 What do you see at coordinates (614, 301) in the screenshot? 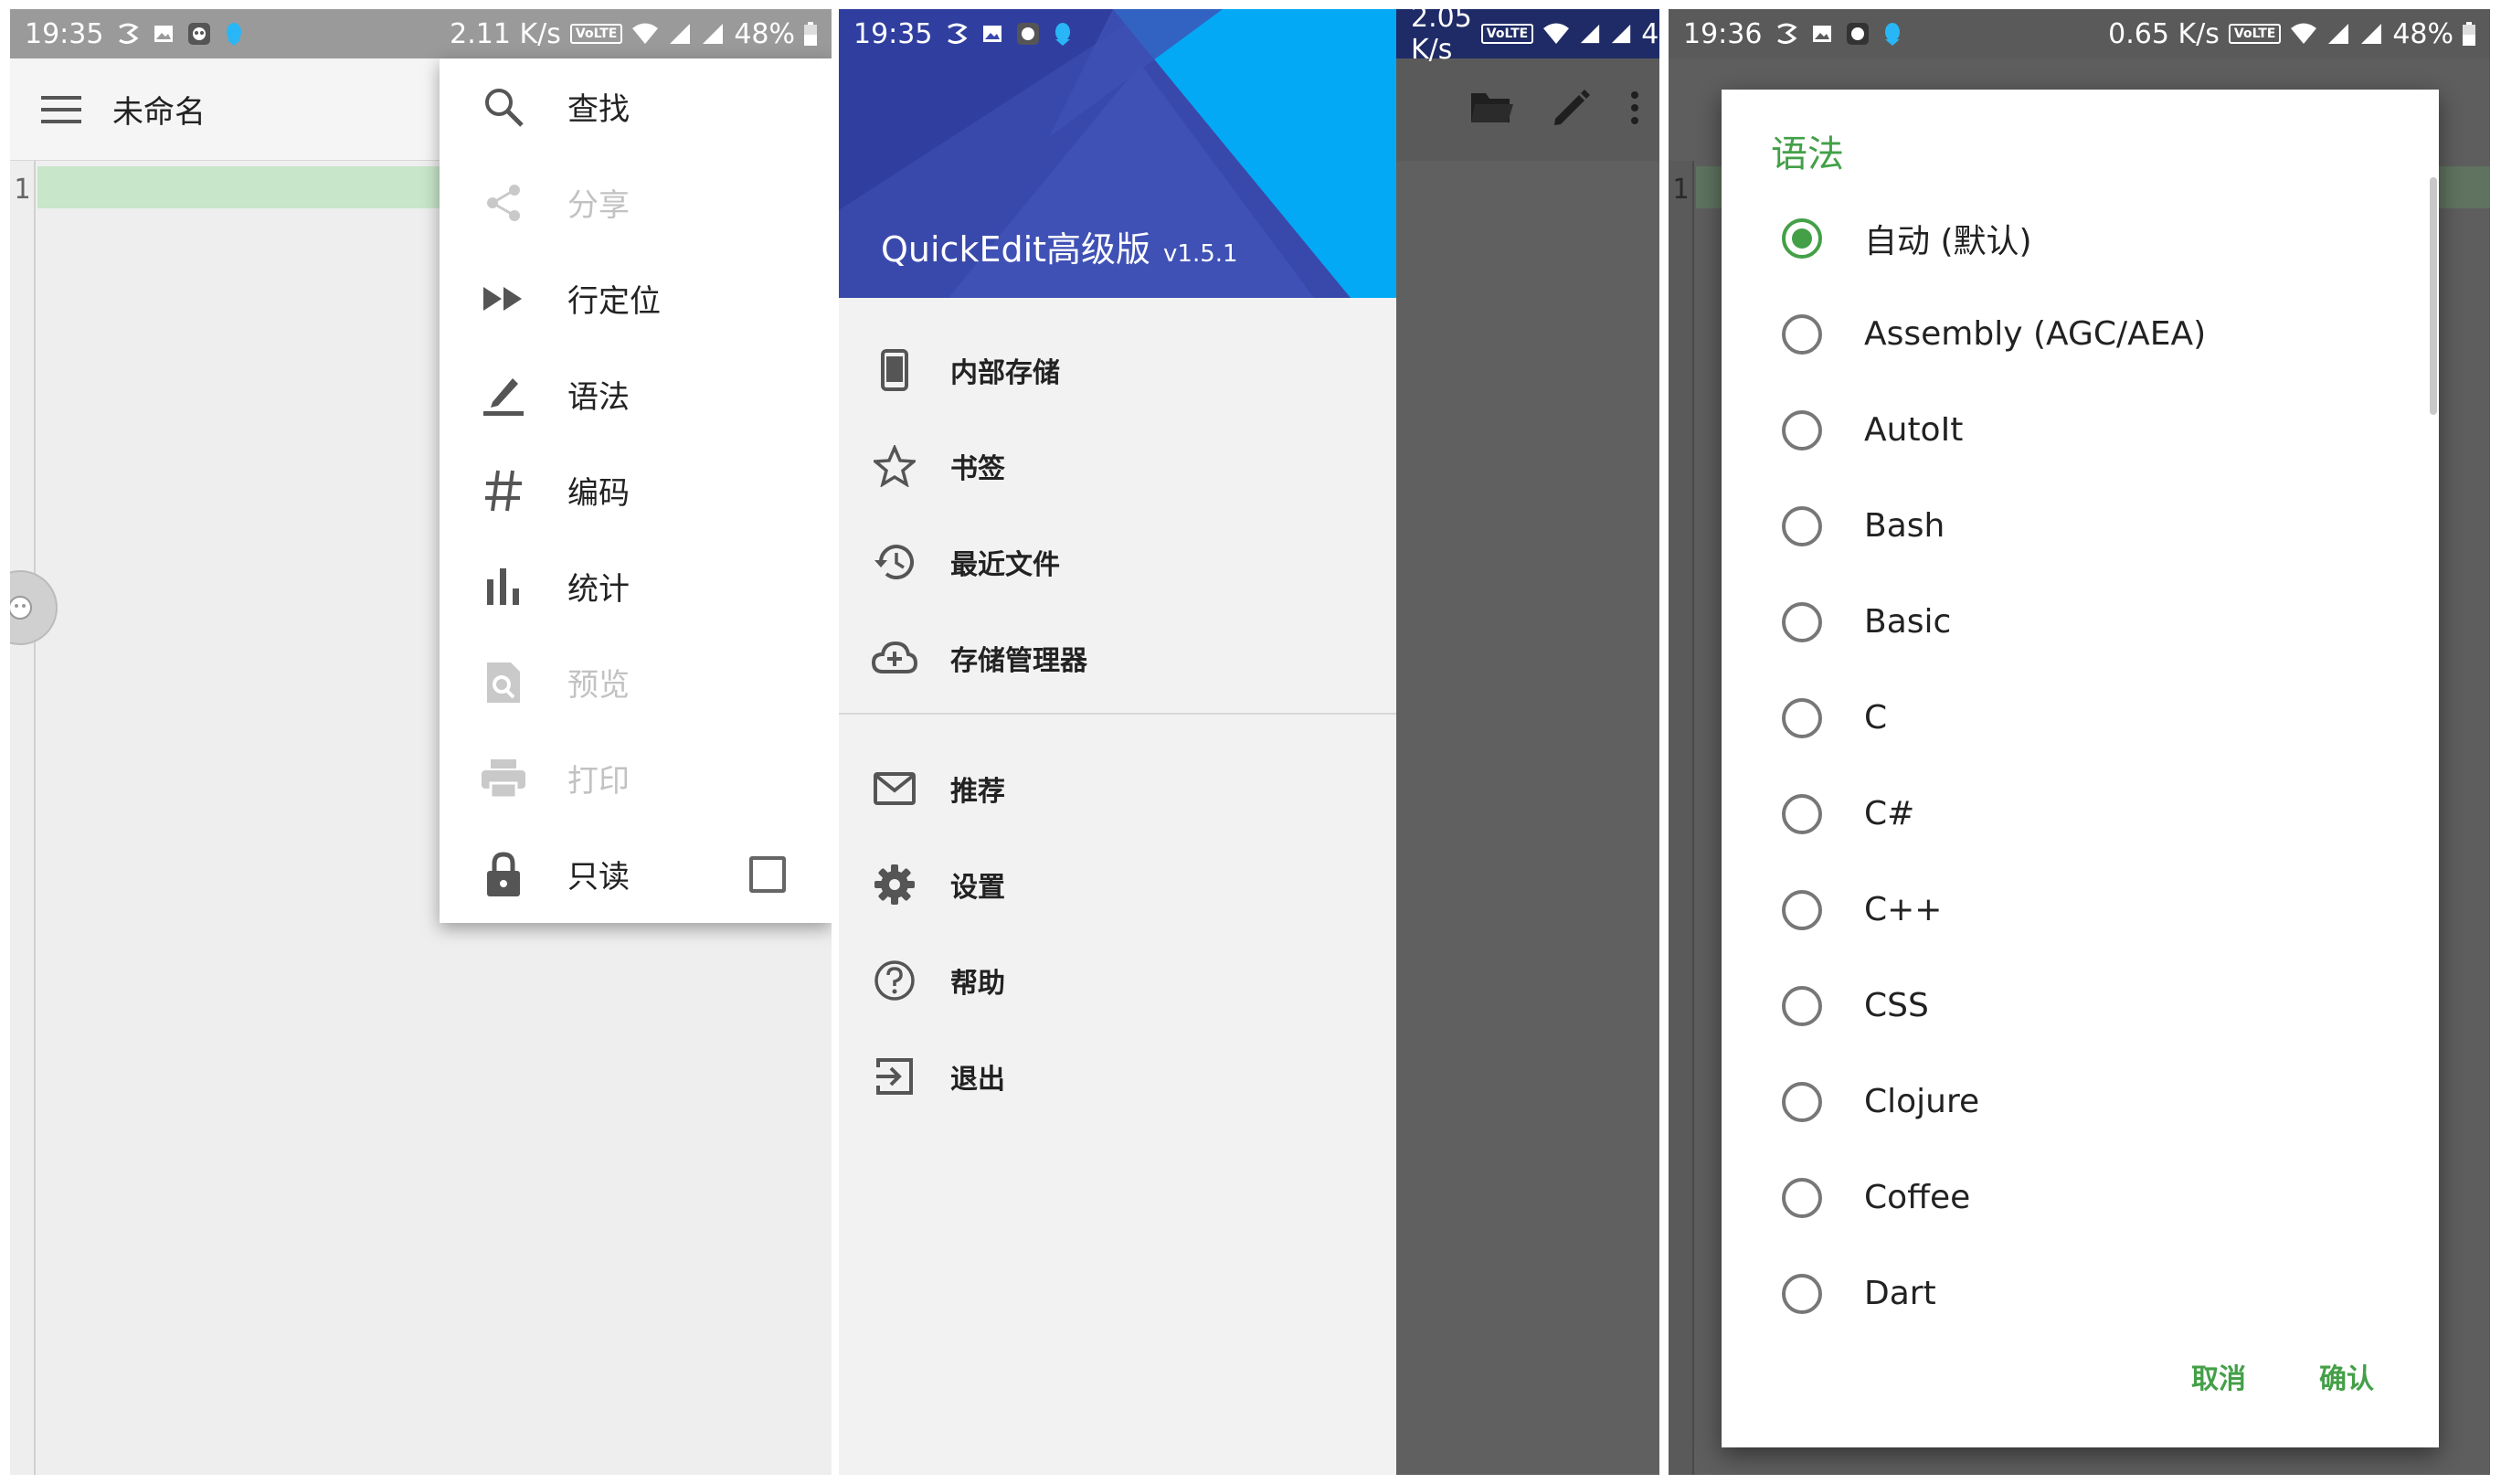
I see `menu-label: 行定位` at bounding box center [614, 301].